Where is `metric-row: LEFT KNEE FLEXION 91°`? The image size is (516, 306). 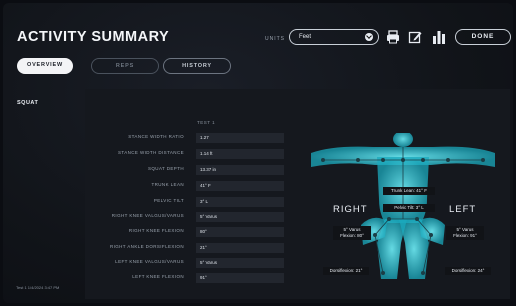
metric-row: LEFT KNEE FLEXION 91° is located at coordinates (193, 278).